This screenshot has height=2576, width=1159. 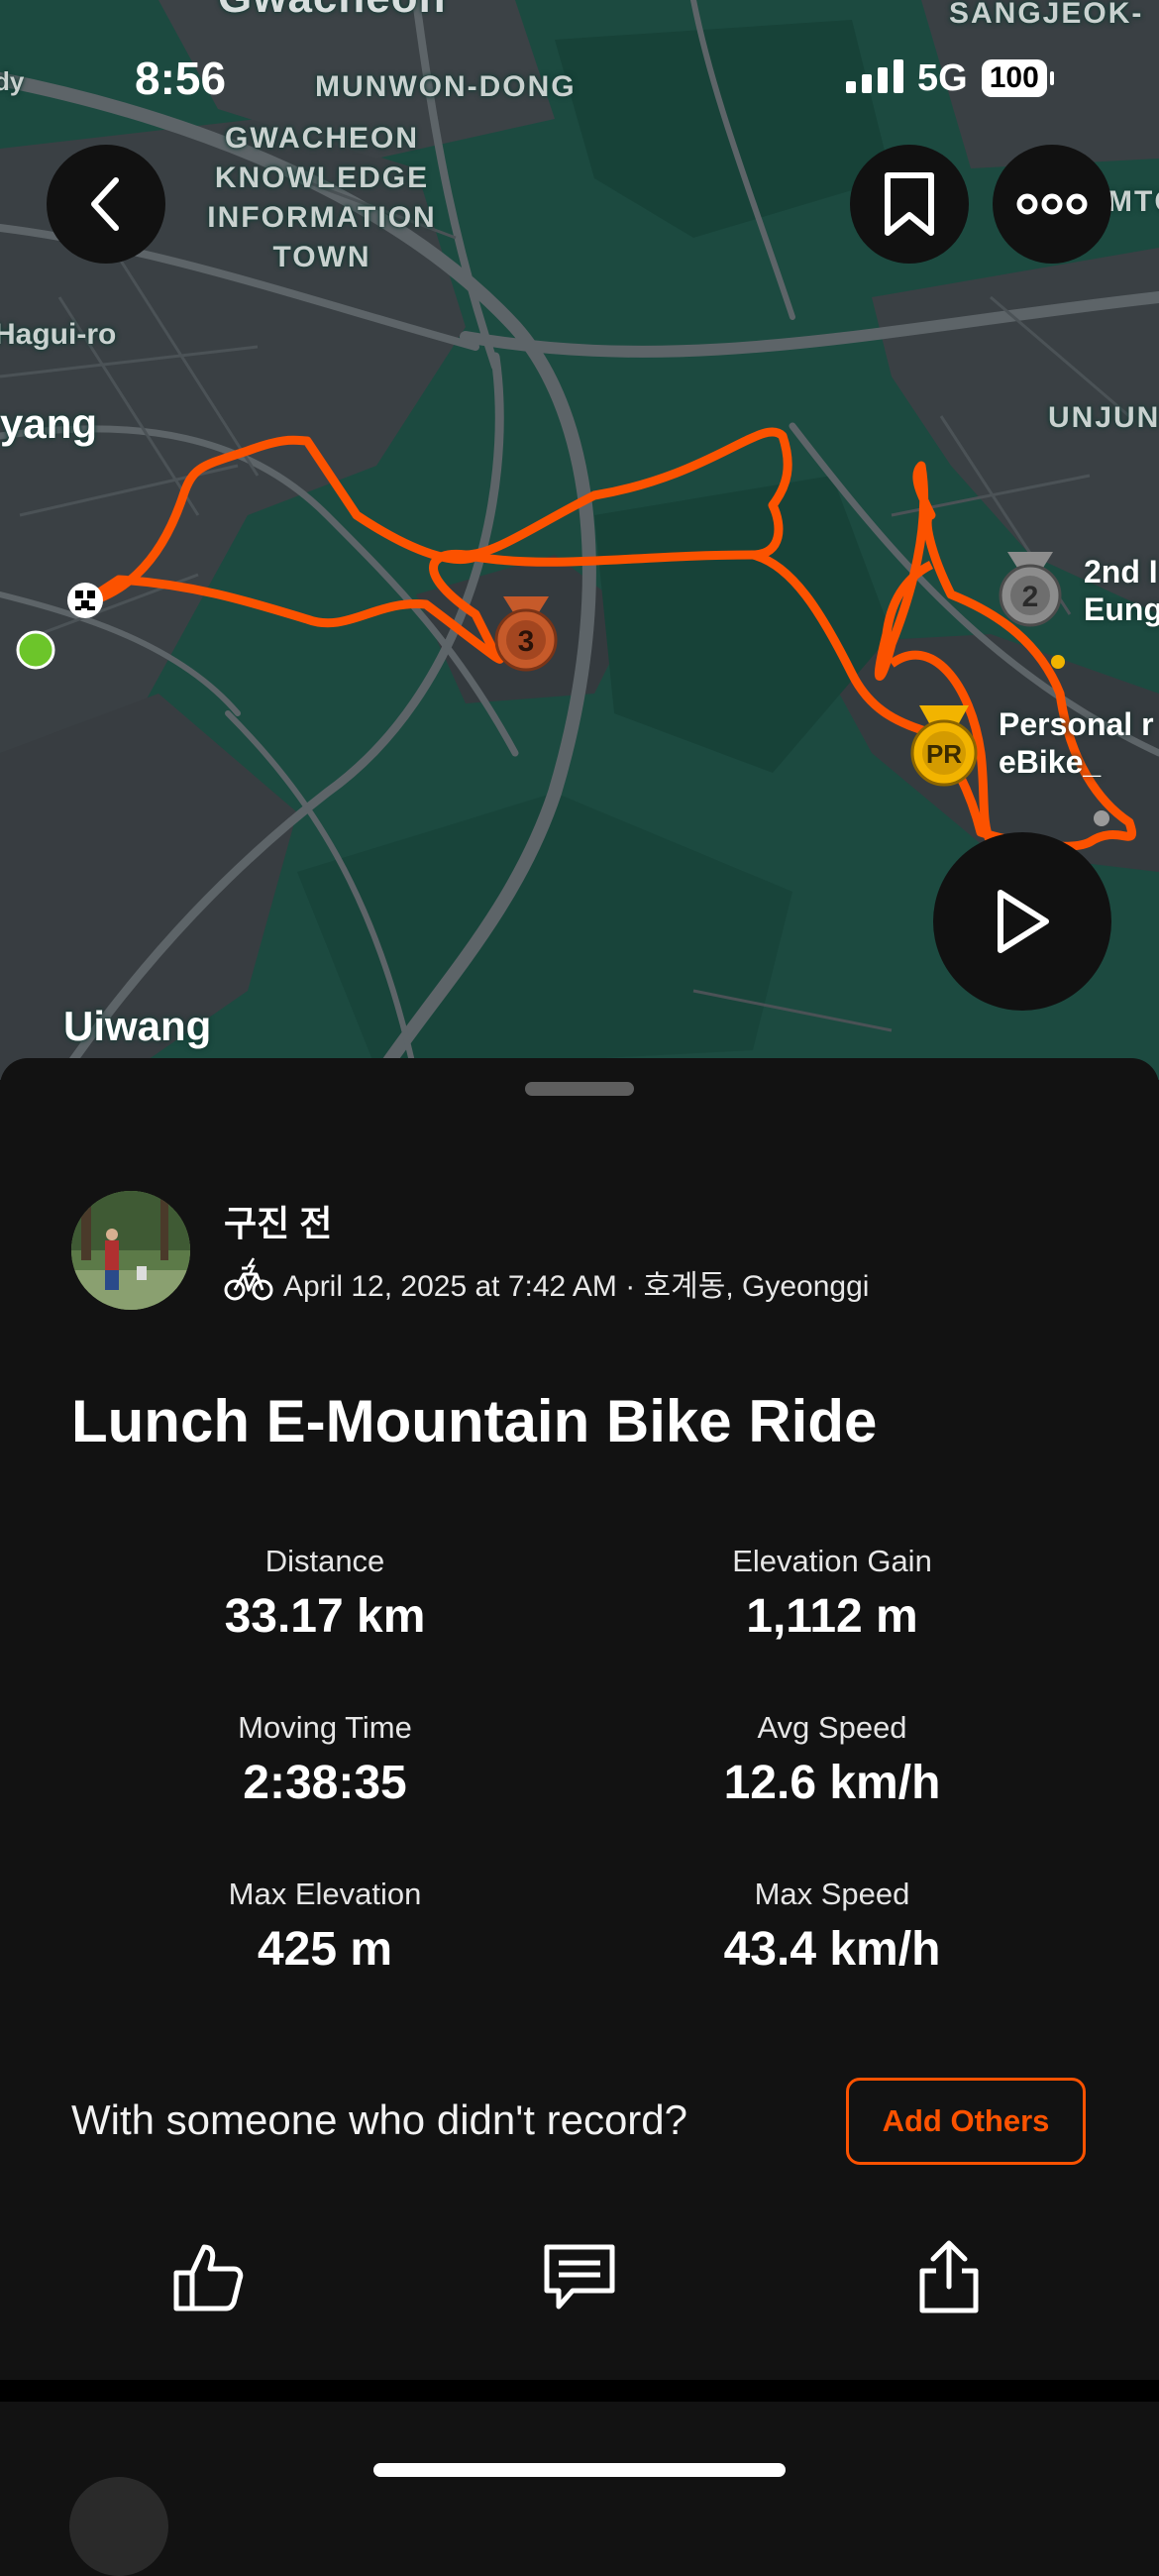 What do you see at coordinates (333, 10) in the screenshot?
I see `map-label-gwacheon: Gwacheon` at bounding box center [333, 10].